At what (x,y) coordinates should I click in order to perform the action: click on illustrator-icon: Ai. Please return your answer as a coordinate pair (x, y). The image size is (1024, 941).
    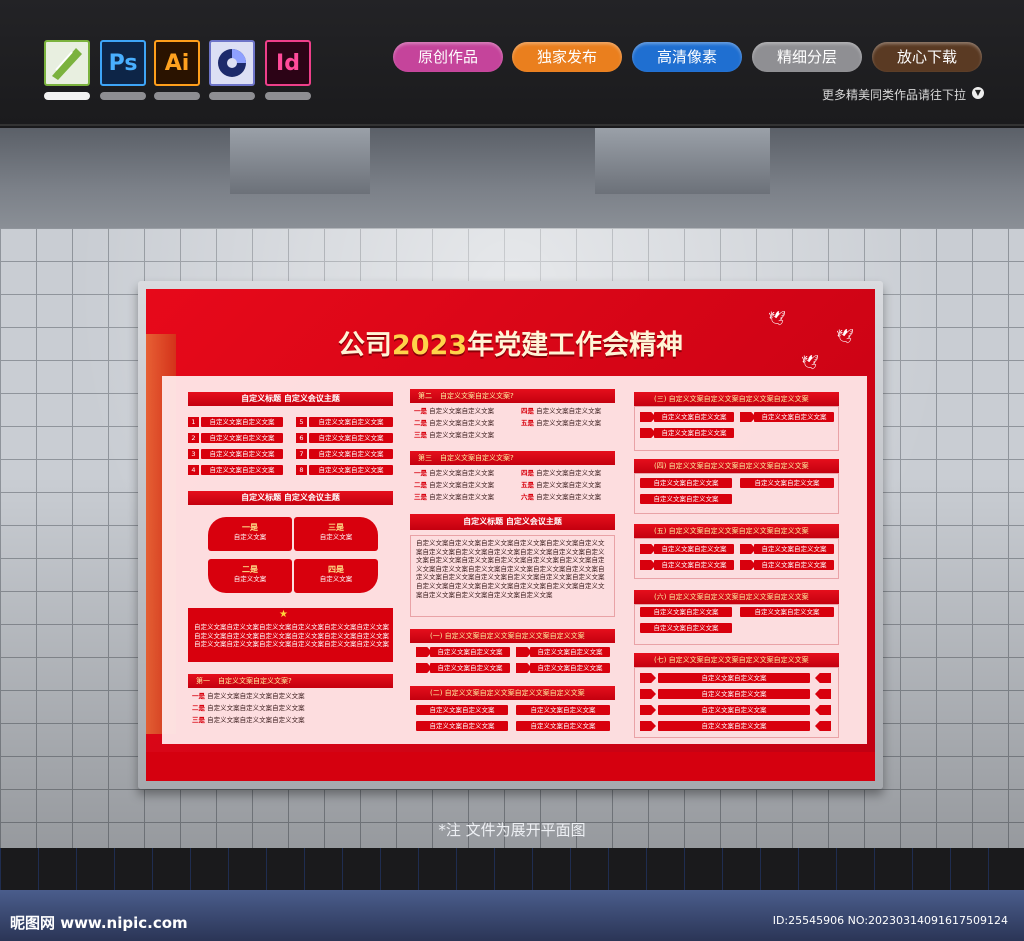
    Looking at the image, I should click on (177, 63).